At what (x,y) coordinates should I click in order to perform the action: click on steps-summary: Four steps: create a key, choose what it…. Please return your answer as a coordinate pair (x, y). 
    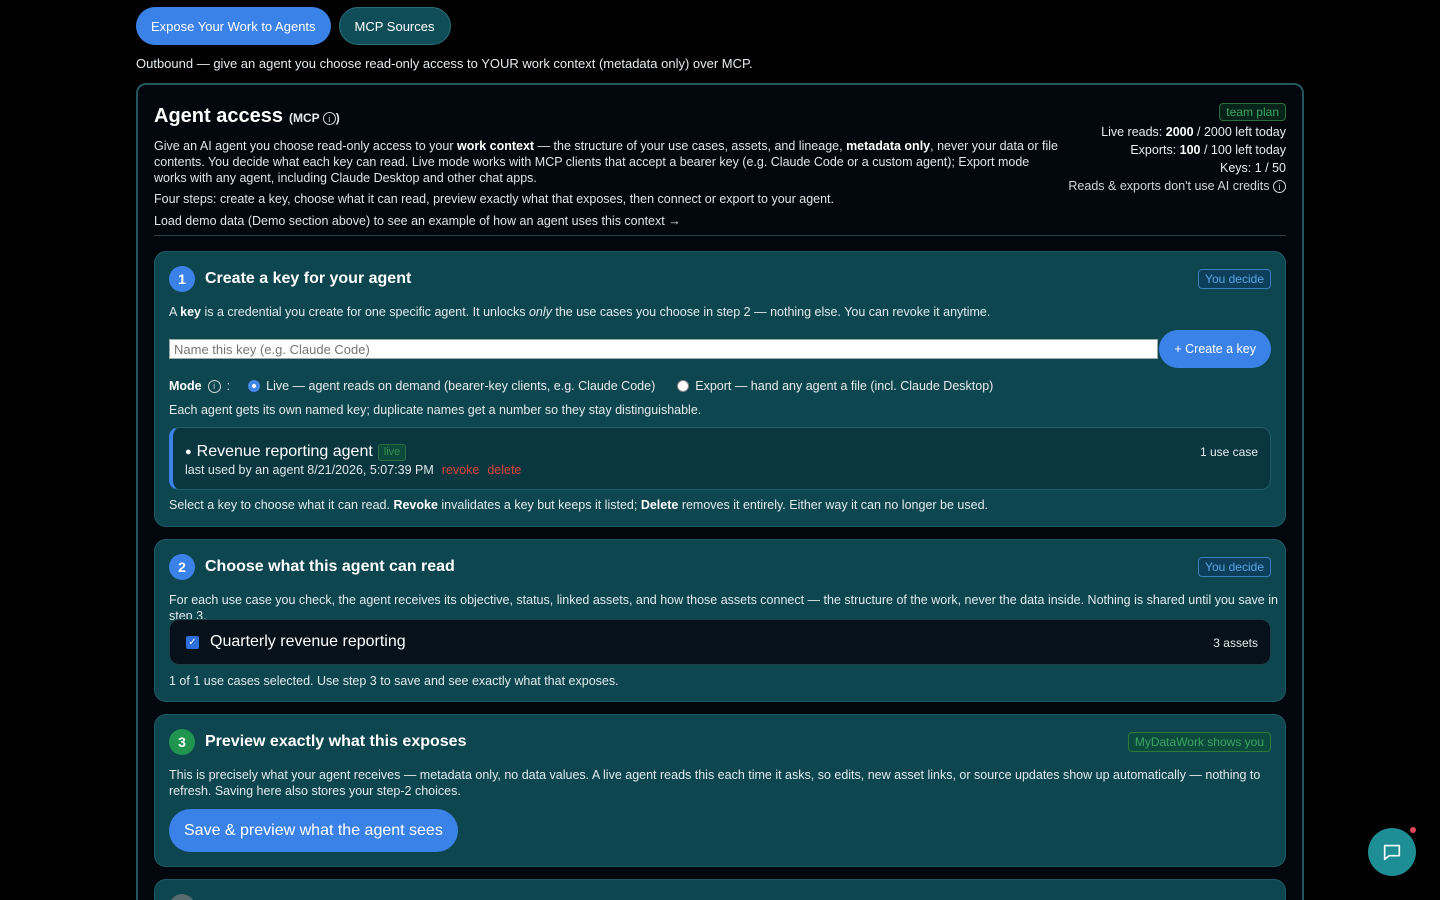
    Looking at the image, I should click on (494, 199).